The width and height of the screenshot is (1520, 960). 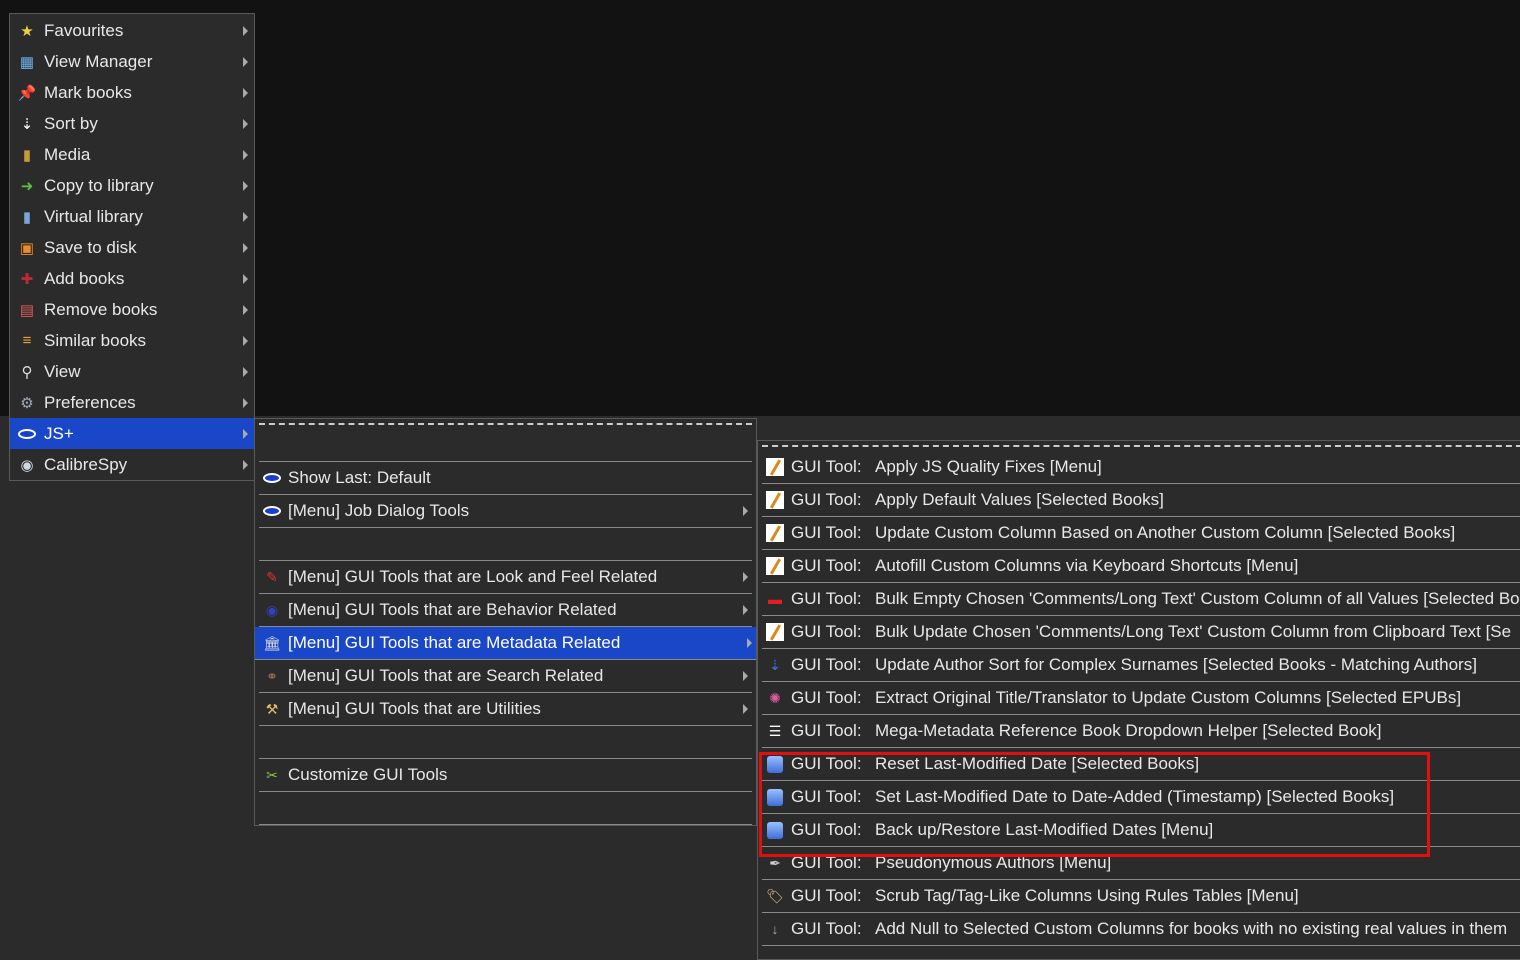 What do you see at coordinates (132, 433) in the screenshot?
I see `menu-item-js-: JS+` at bounding box center [132, 433].